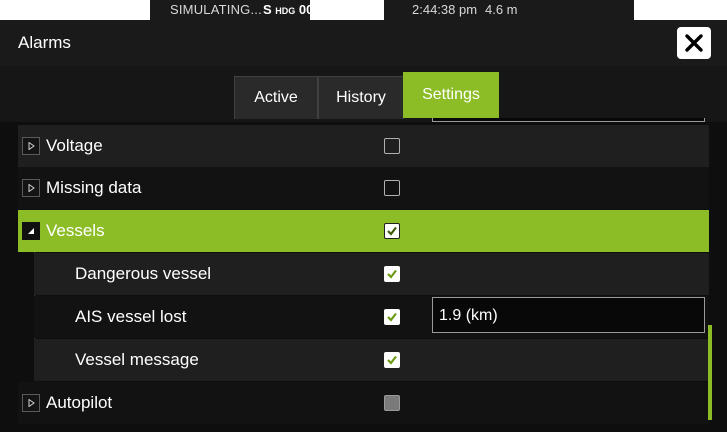 The width and height of the screenshot is (727, 432). What do you see at coordinates (363, 43) in the screenshot?
I see `title-bar: Alarms` at bounding box center [363, 43].